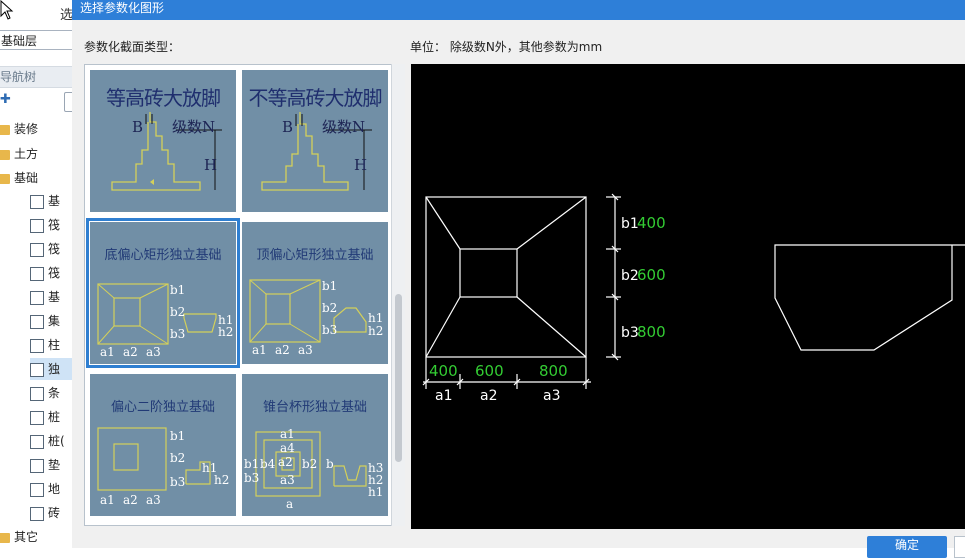  What do you see at coordinates (37, 393) in the screenshot?
I see `strip-footing-icon` at bounding box center [37, 393].